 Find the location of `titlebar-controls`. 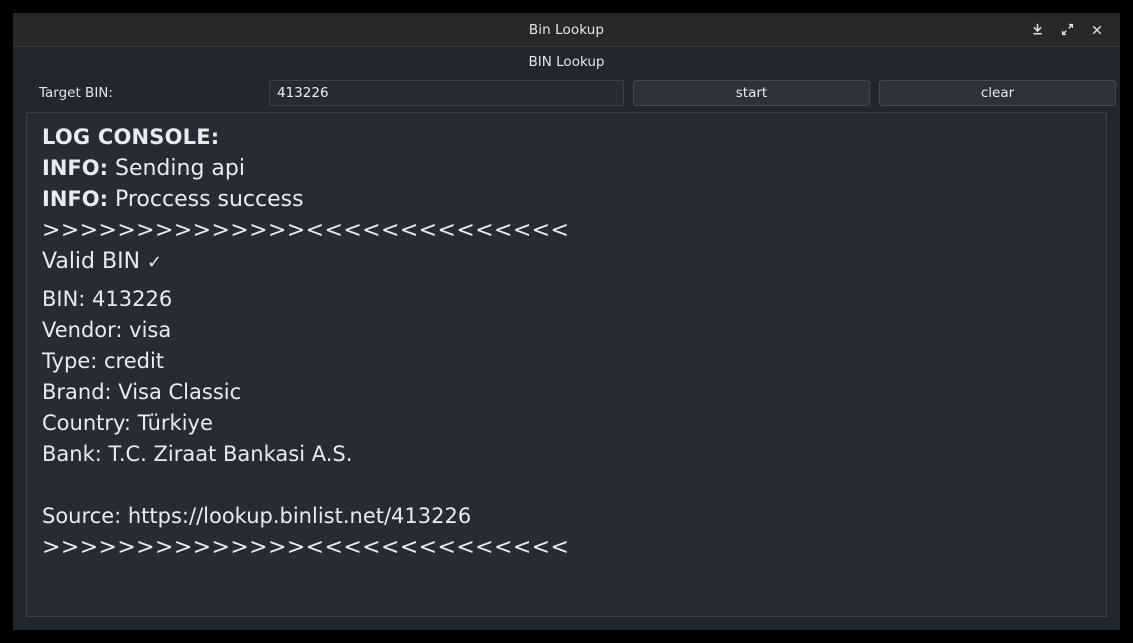

titlebar-controls is located at coordinates (1067, 29).